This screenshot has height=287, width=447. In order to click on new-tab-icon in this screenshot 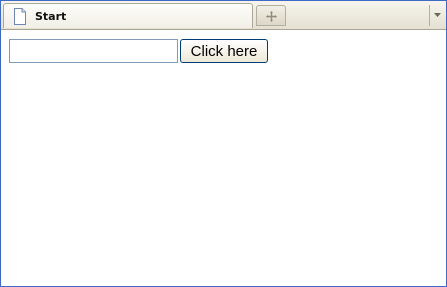, I will do `click(271, 16)`.